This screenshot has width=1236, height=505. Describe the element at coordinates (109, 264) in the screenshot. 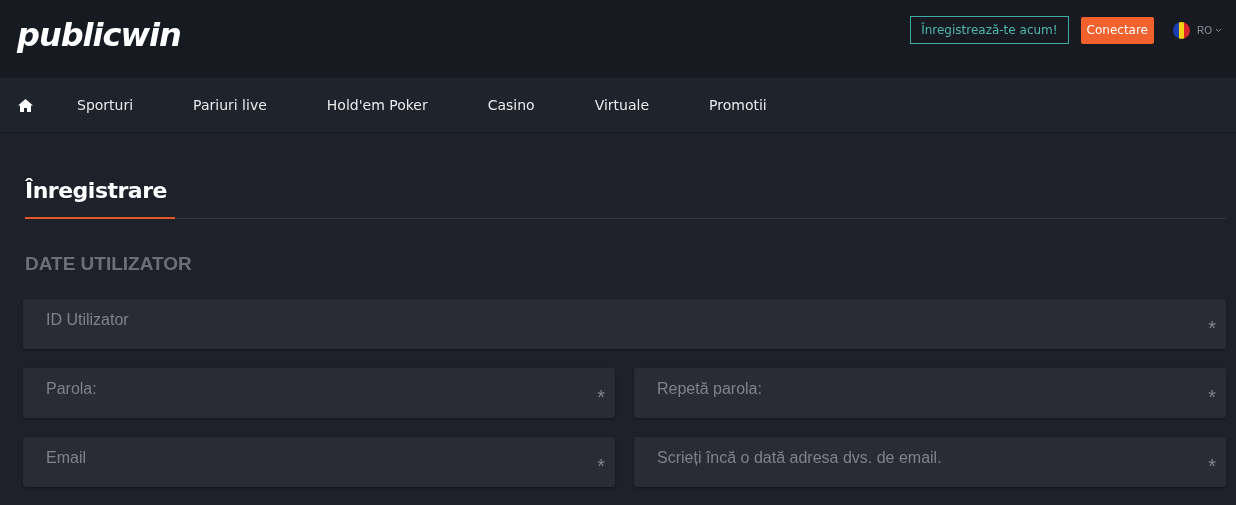

I see `section-title: DATE UTILIZATOR` at that location.